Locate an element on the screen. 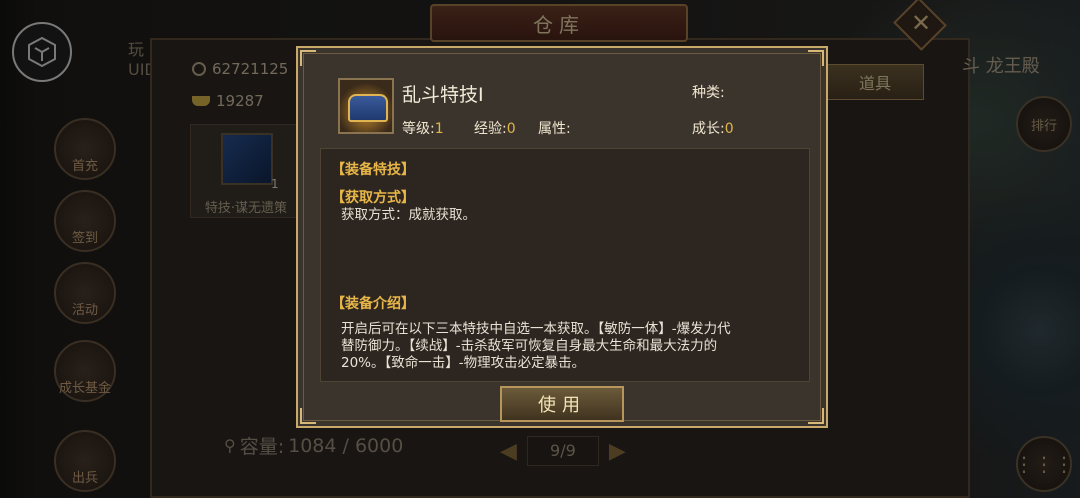 The height and width of the screenshot is (498, 1080). growth-label: 成长: is located at coordinates (708, 129).